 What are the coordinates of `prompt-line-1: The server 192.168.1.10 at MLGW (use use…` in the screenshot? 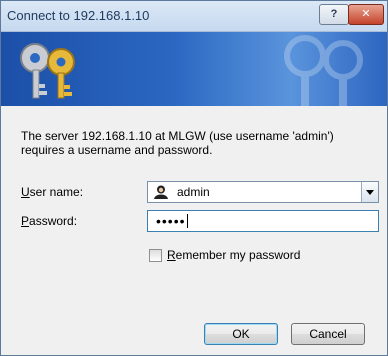 It's located at (177, 136).